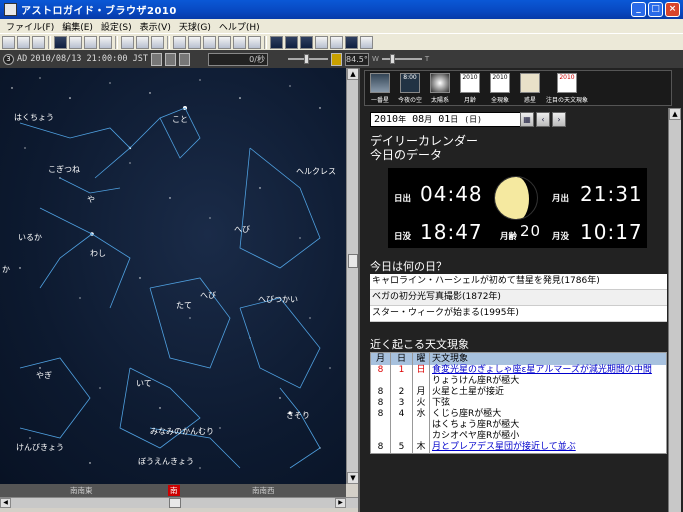 This screenshot has height=512, width=683. What do you see at coordinates (353, 261) in the screenshot?
I see `scroll-thumb` at bounding box center [353, 261].